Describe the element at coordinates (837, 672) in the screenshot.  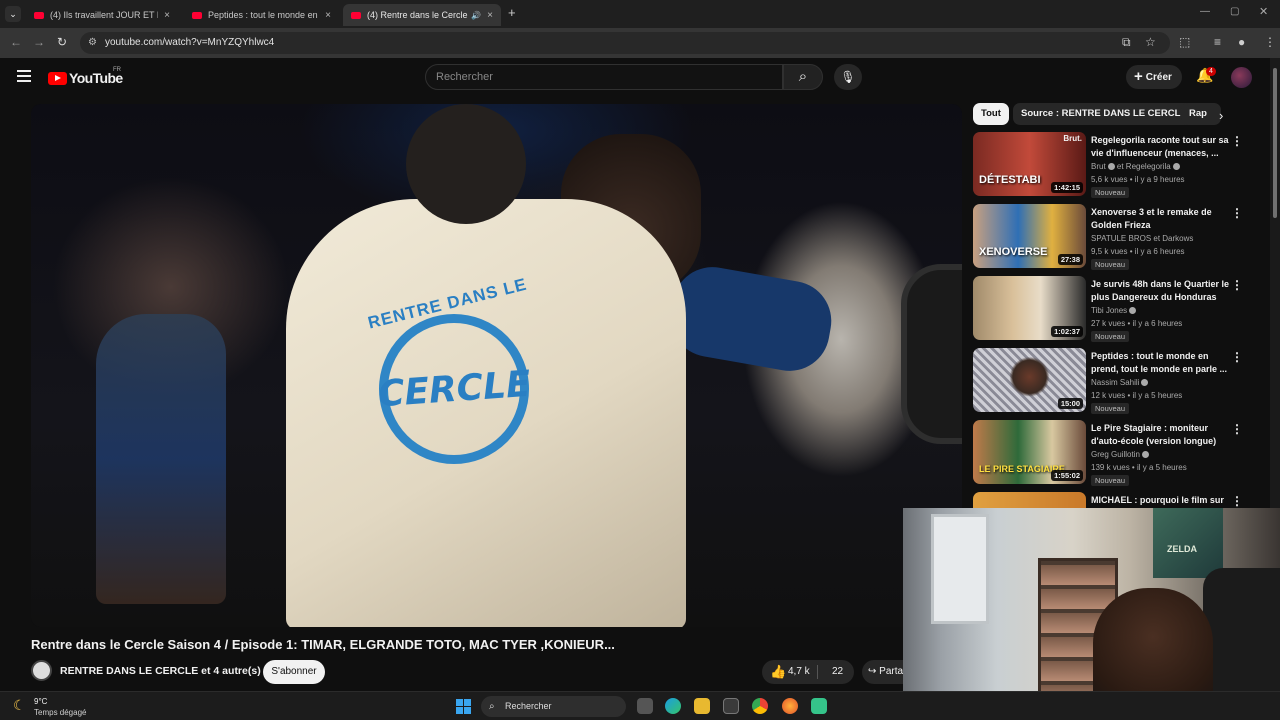
I see `secondary-count: 22` at that location.